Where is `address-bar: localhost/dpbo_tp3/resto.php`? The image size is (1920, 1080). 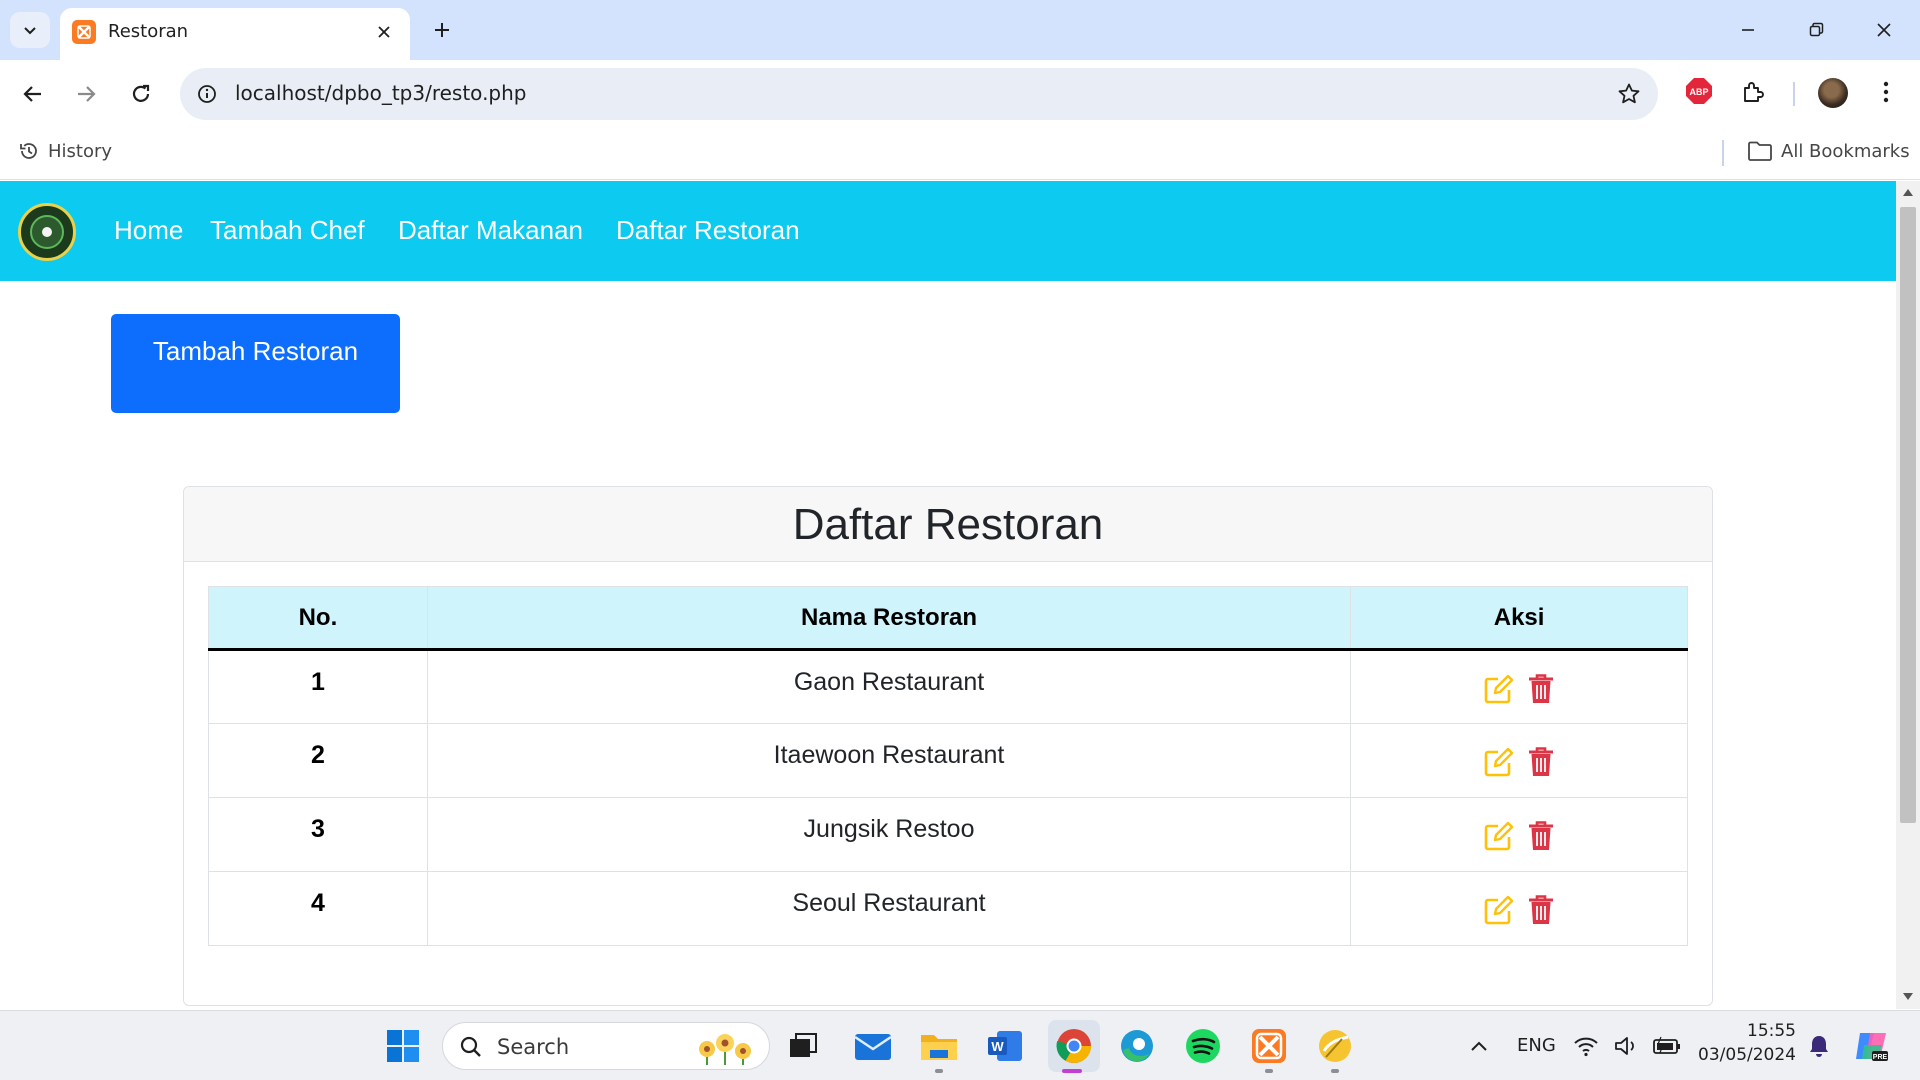
address-bar: localhost/dpbo_tp3/resto.php is located at coordinates (919, 94).